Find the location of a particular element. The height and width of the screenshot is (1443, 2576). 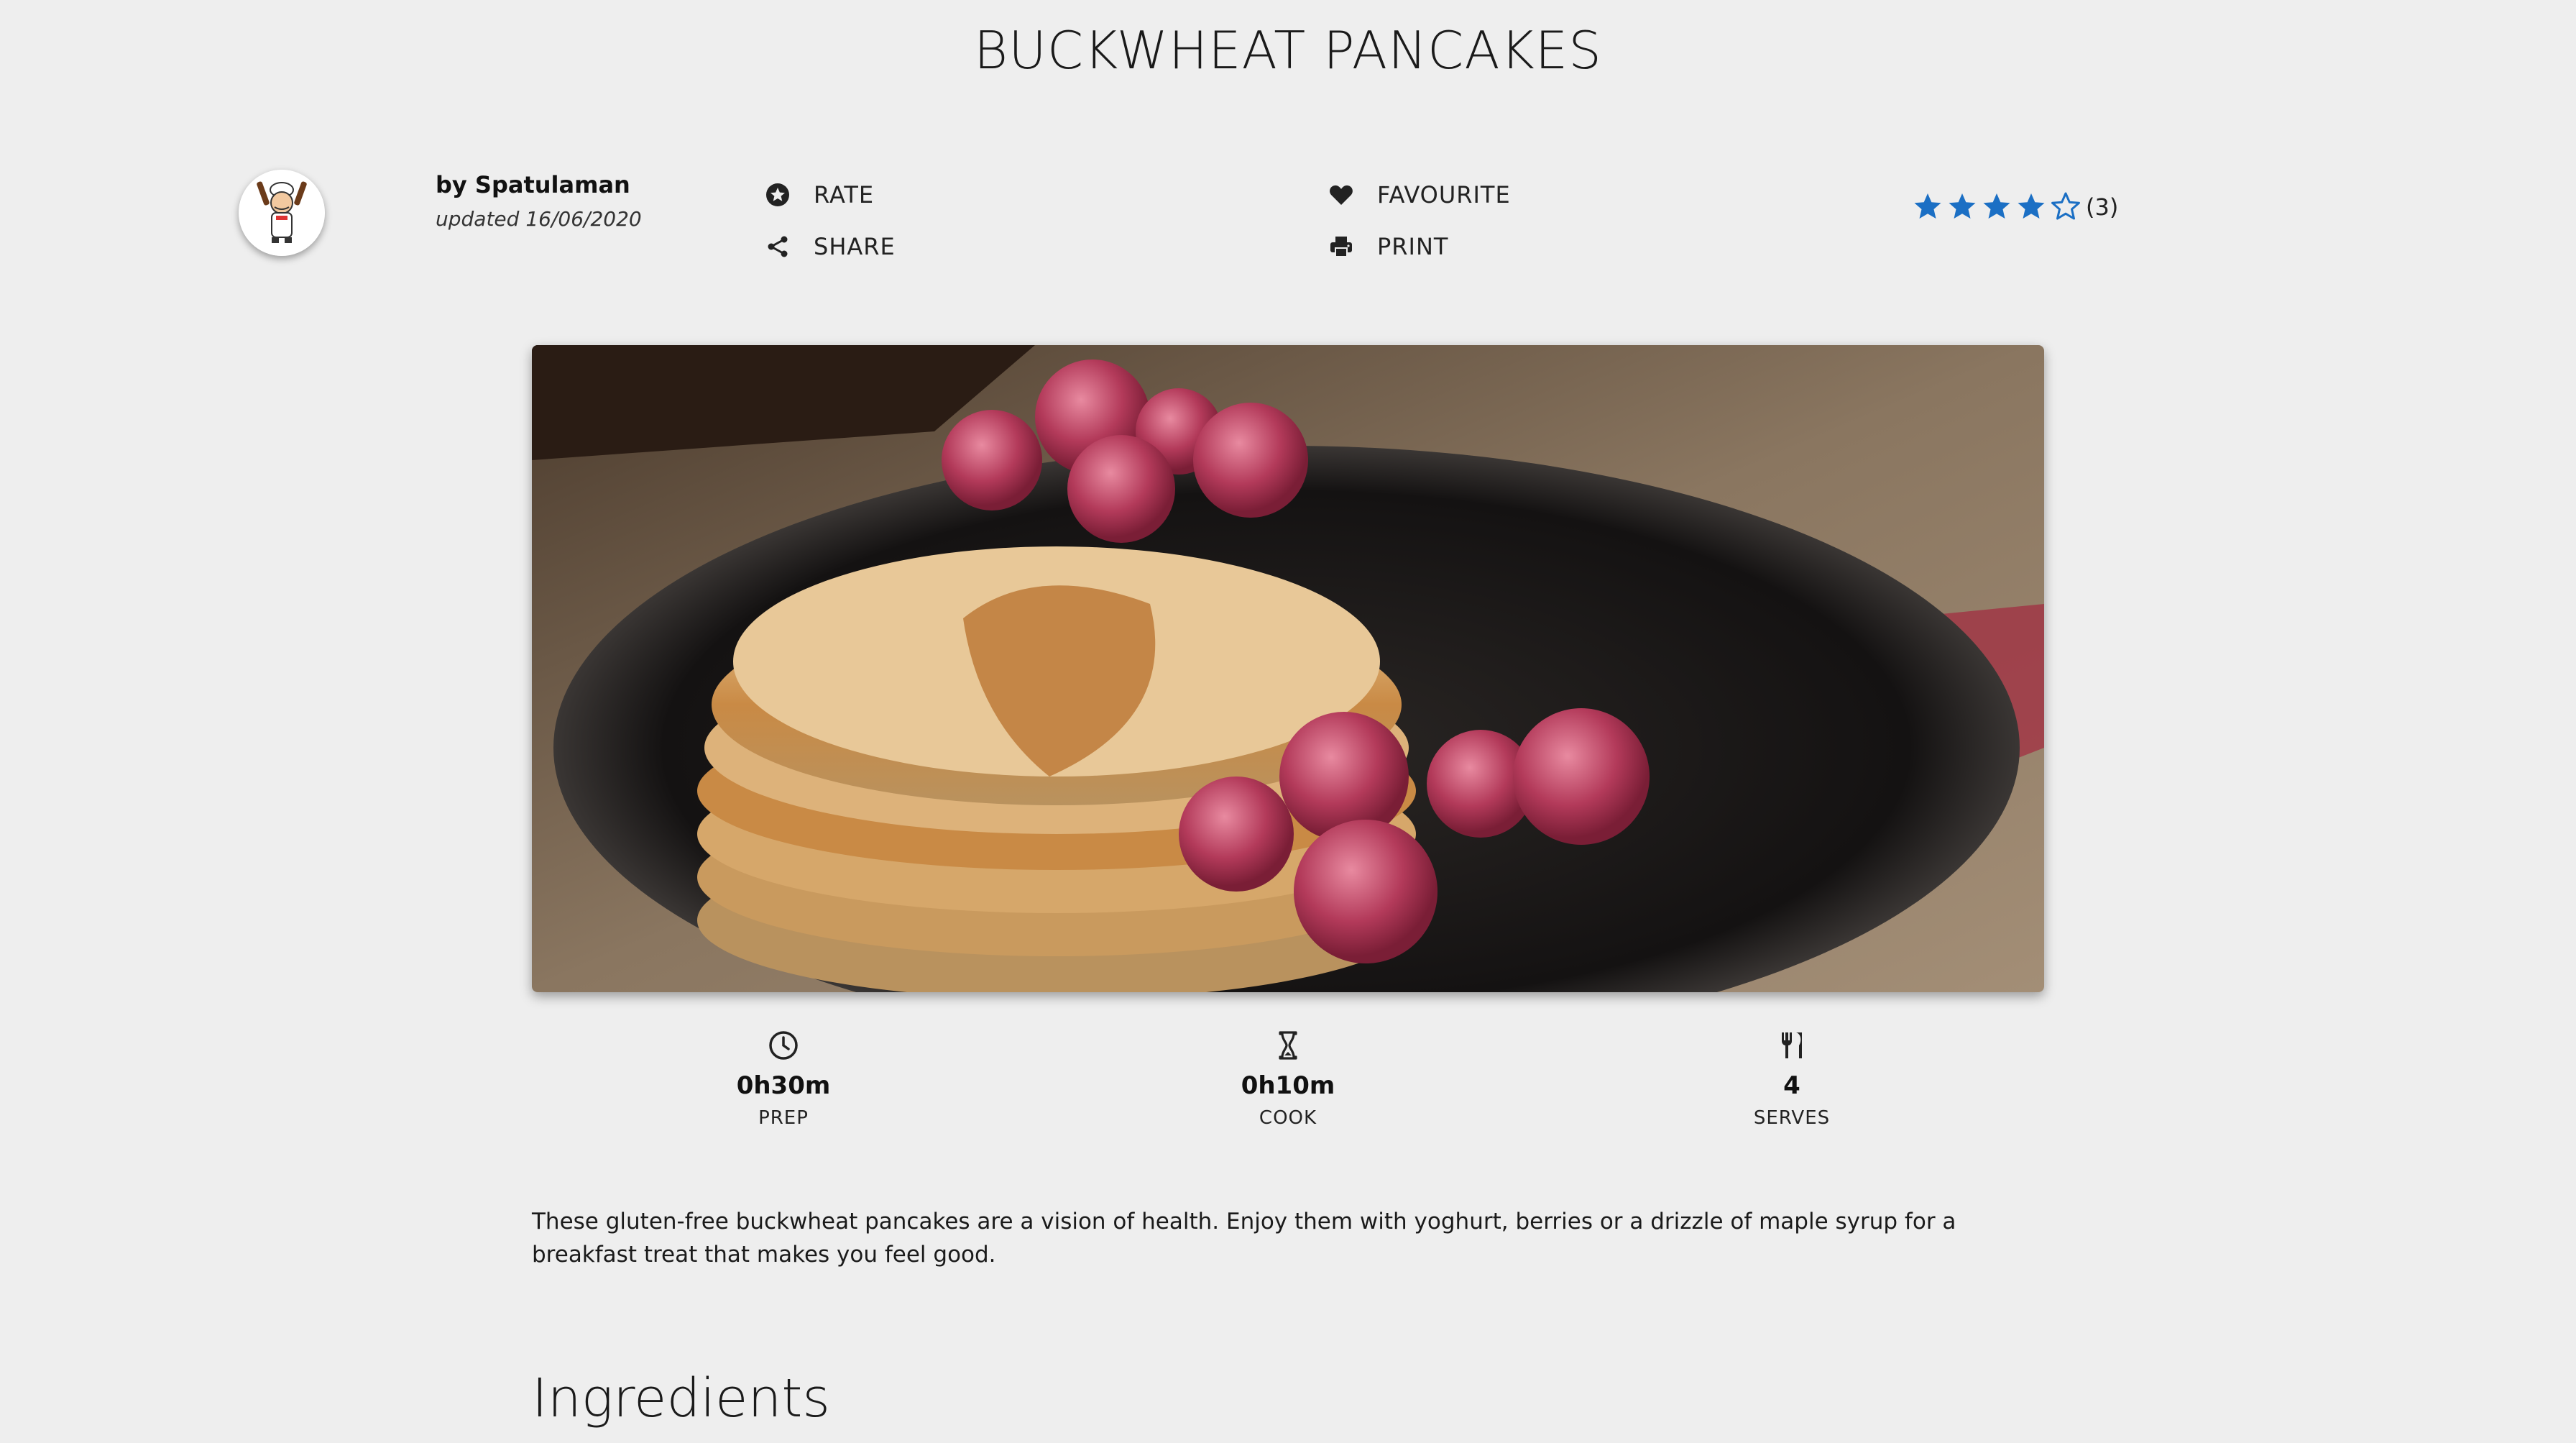

chef-avatar-icon is located at coordinates (282, 213).